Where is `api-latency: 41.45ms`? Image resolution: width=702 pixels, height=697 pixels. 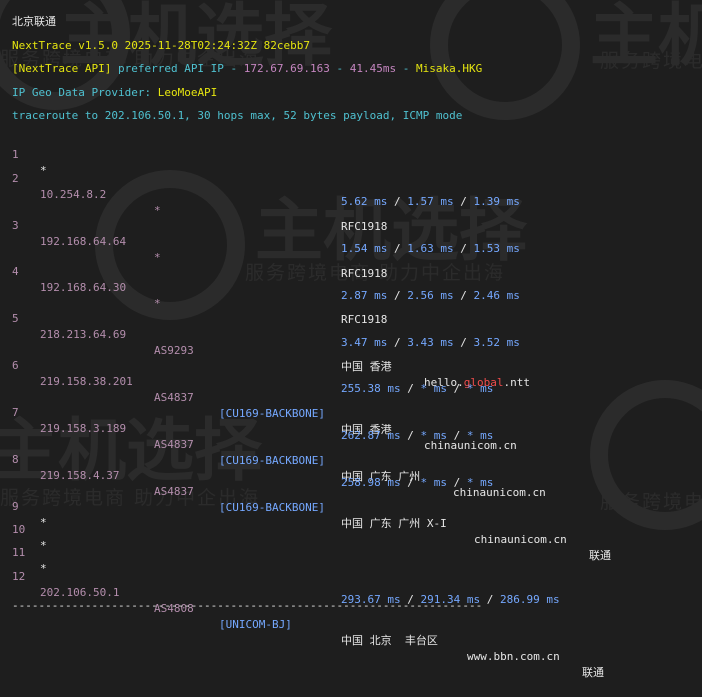 api-latency: 41.45ms is located at coordinates (373, 68).